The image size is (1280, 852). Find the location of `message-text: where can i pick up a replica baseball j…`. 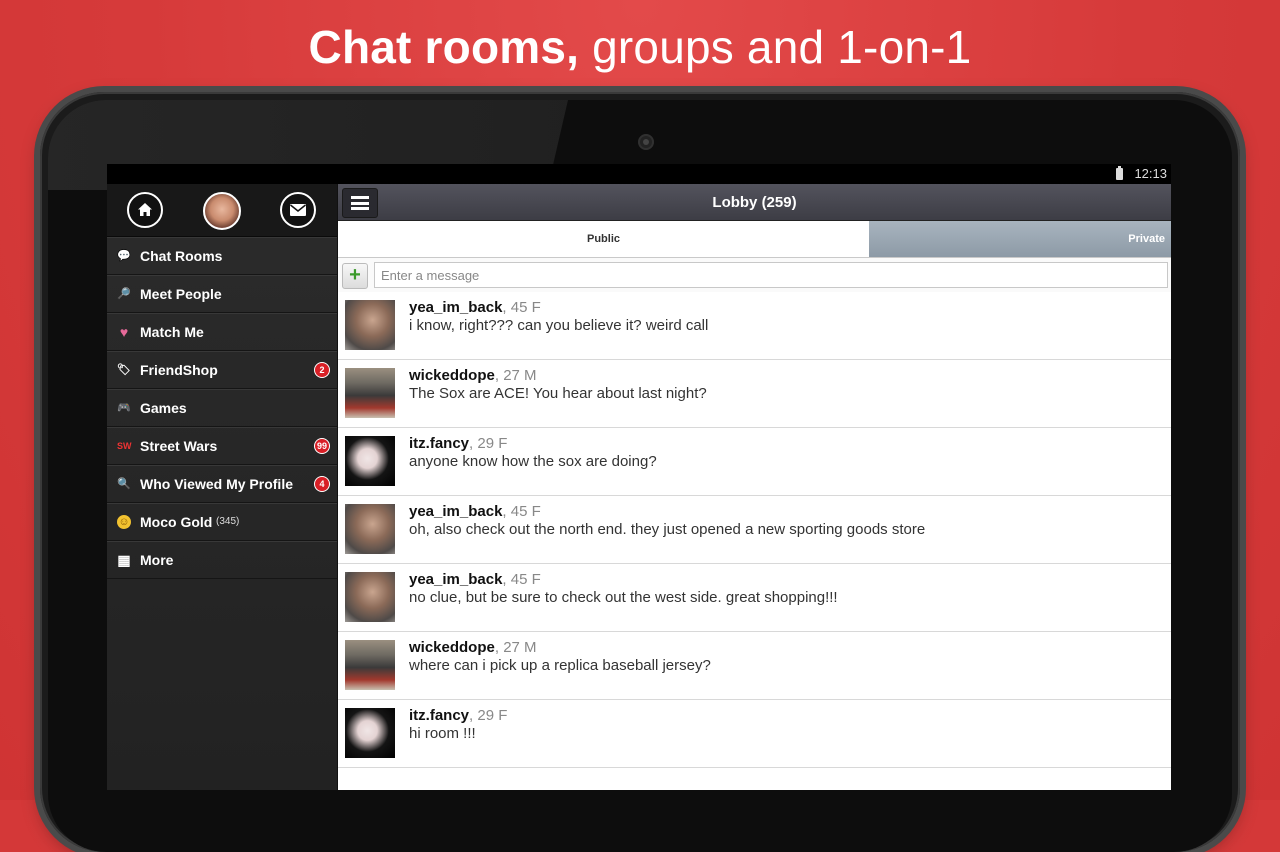

message-text: where can i pick up a replica baseball j… is located at coordinates (560, 665).